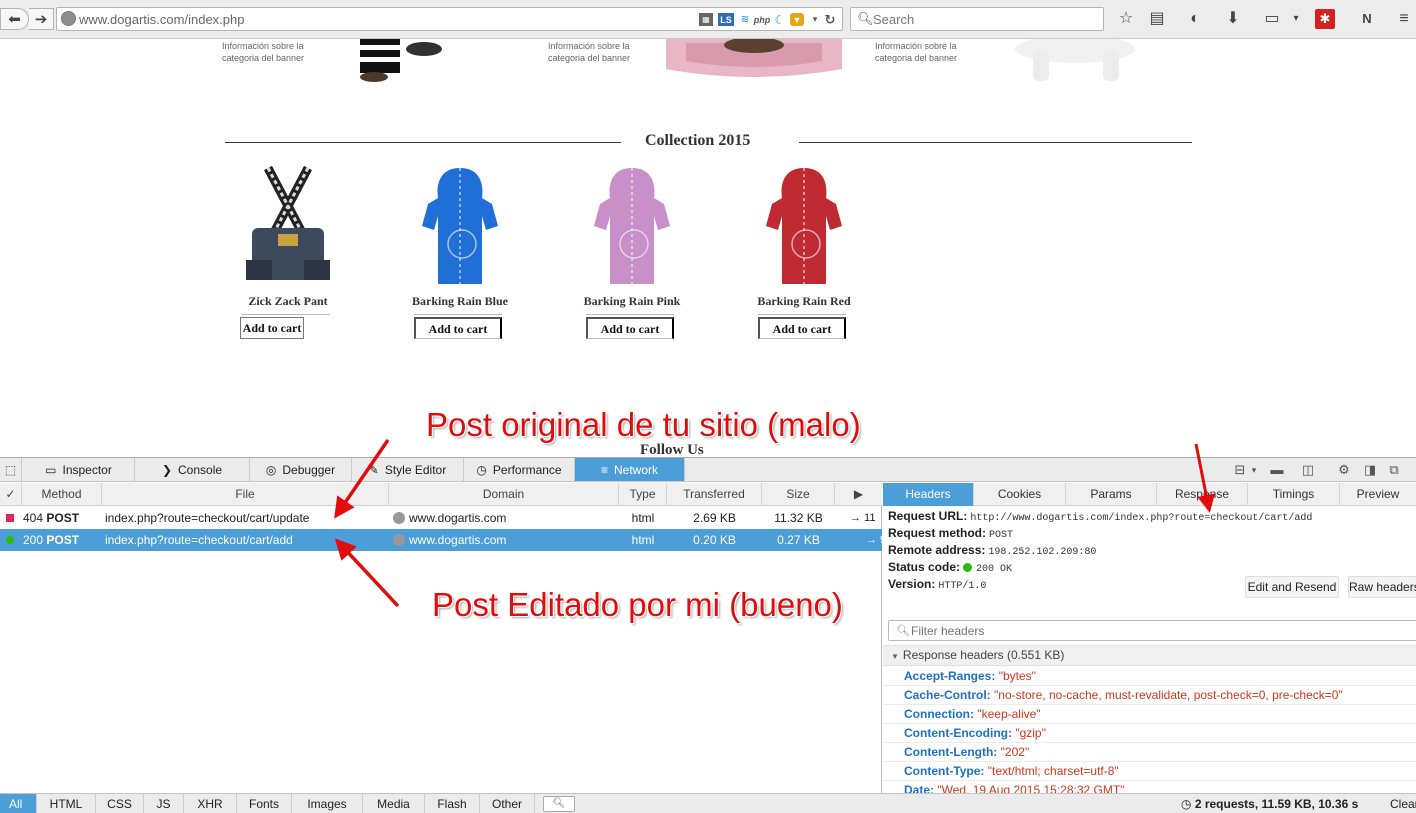 The image size is (1416, 813). Describe the element at coordinates (362, 479) in the screenshot. I see `arrow-to-update-request` at that location.